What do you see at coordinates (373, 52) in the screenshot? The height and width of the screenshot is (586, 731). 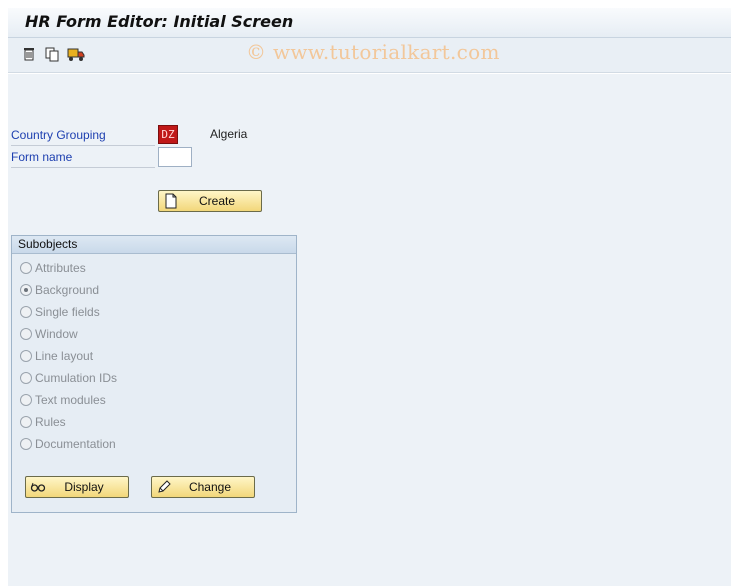 I see `watermark: © www.tutorialkart.com` at bounding box center [373, 52].